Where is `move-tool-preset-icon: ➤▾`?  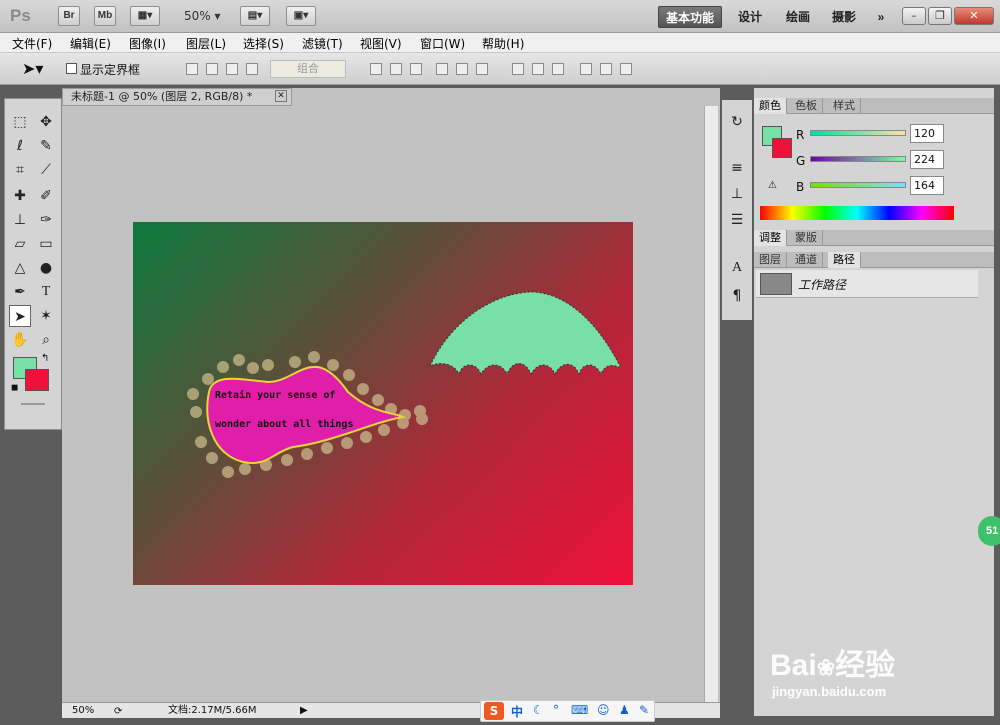 move-tool-preset-icon: ➤▾ is located at coordinates (32, 68).